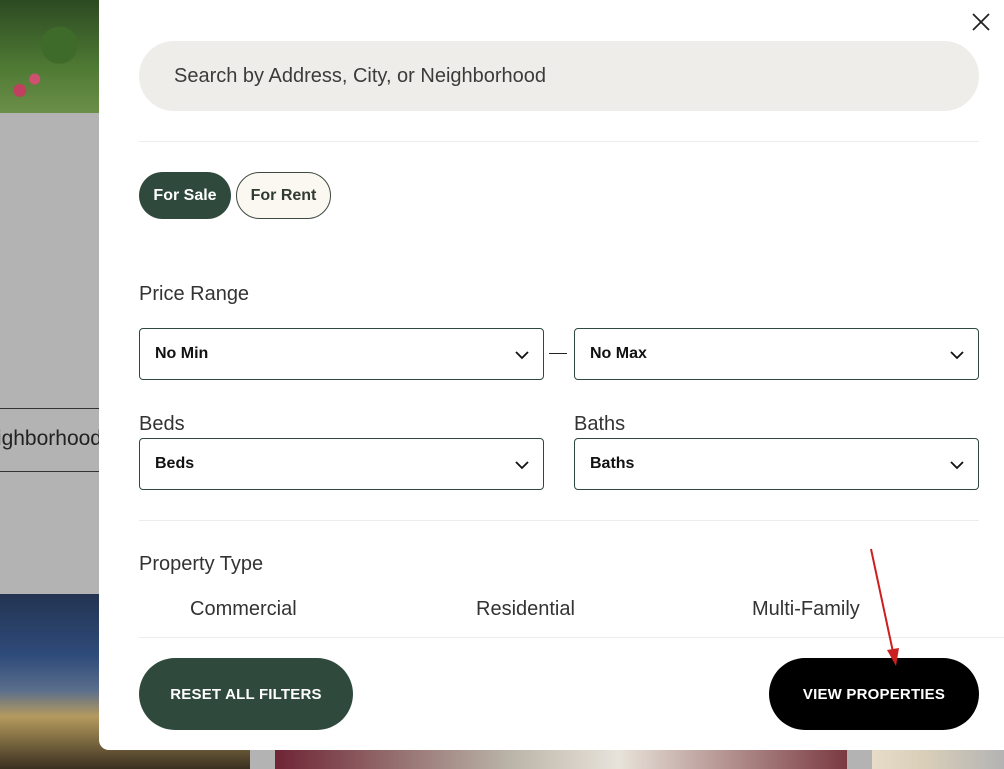 The image size is (1004, 769). Describe the element at coordinates (243, 609) in the screenshot. I see `property-type-commercial: Commercial` at that location.